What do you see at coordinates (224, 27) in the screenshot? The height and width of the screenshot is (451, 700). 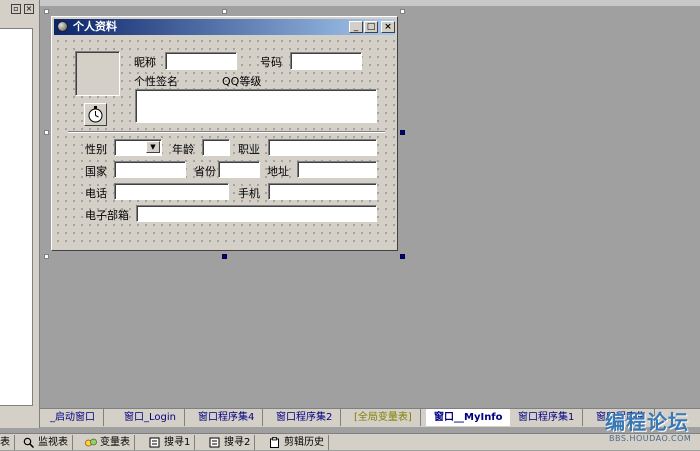 I see `title-bar: 个人资料 _ □ ×` at bounding box center [224, 27].